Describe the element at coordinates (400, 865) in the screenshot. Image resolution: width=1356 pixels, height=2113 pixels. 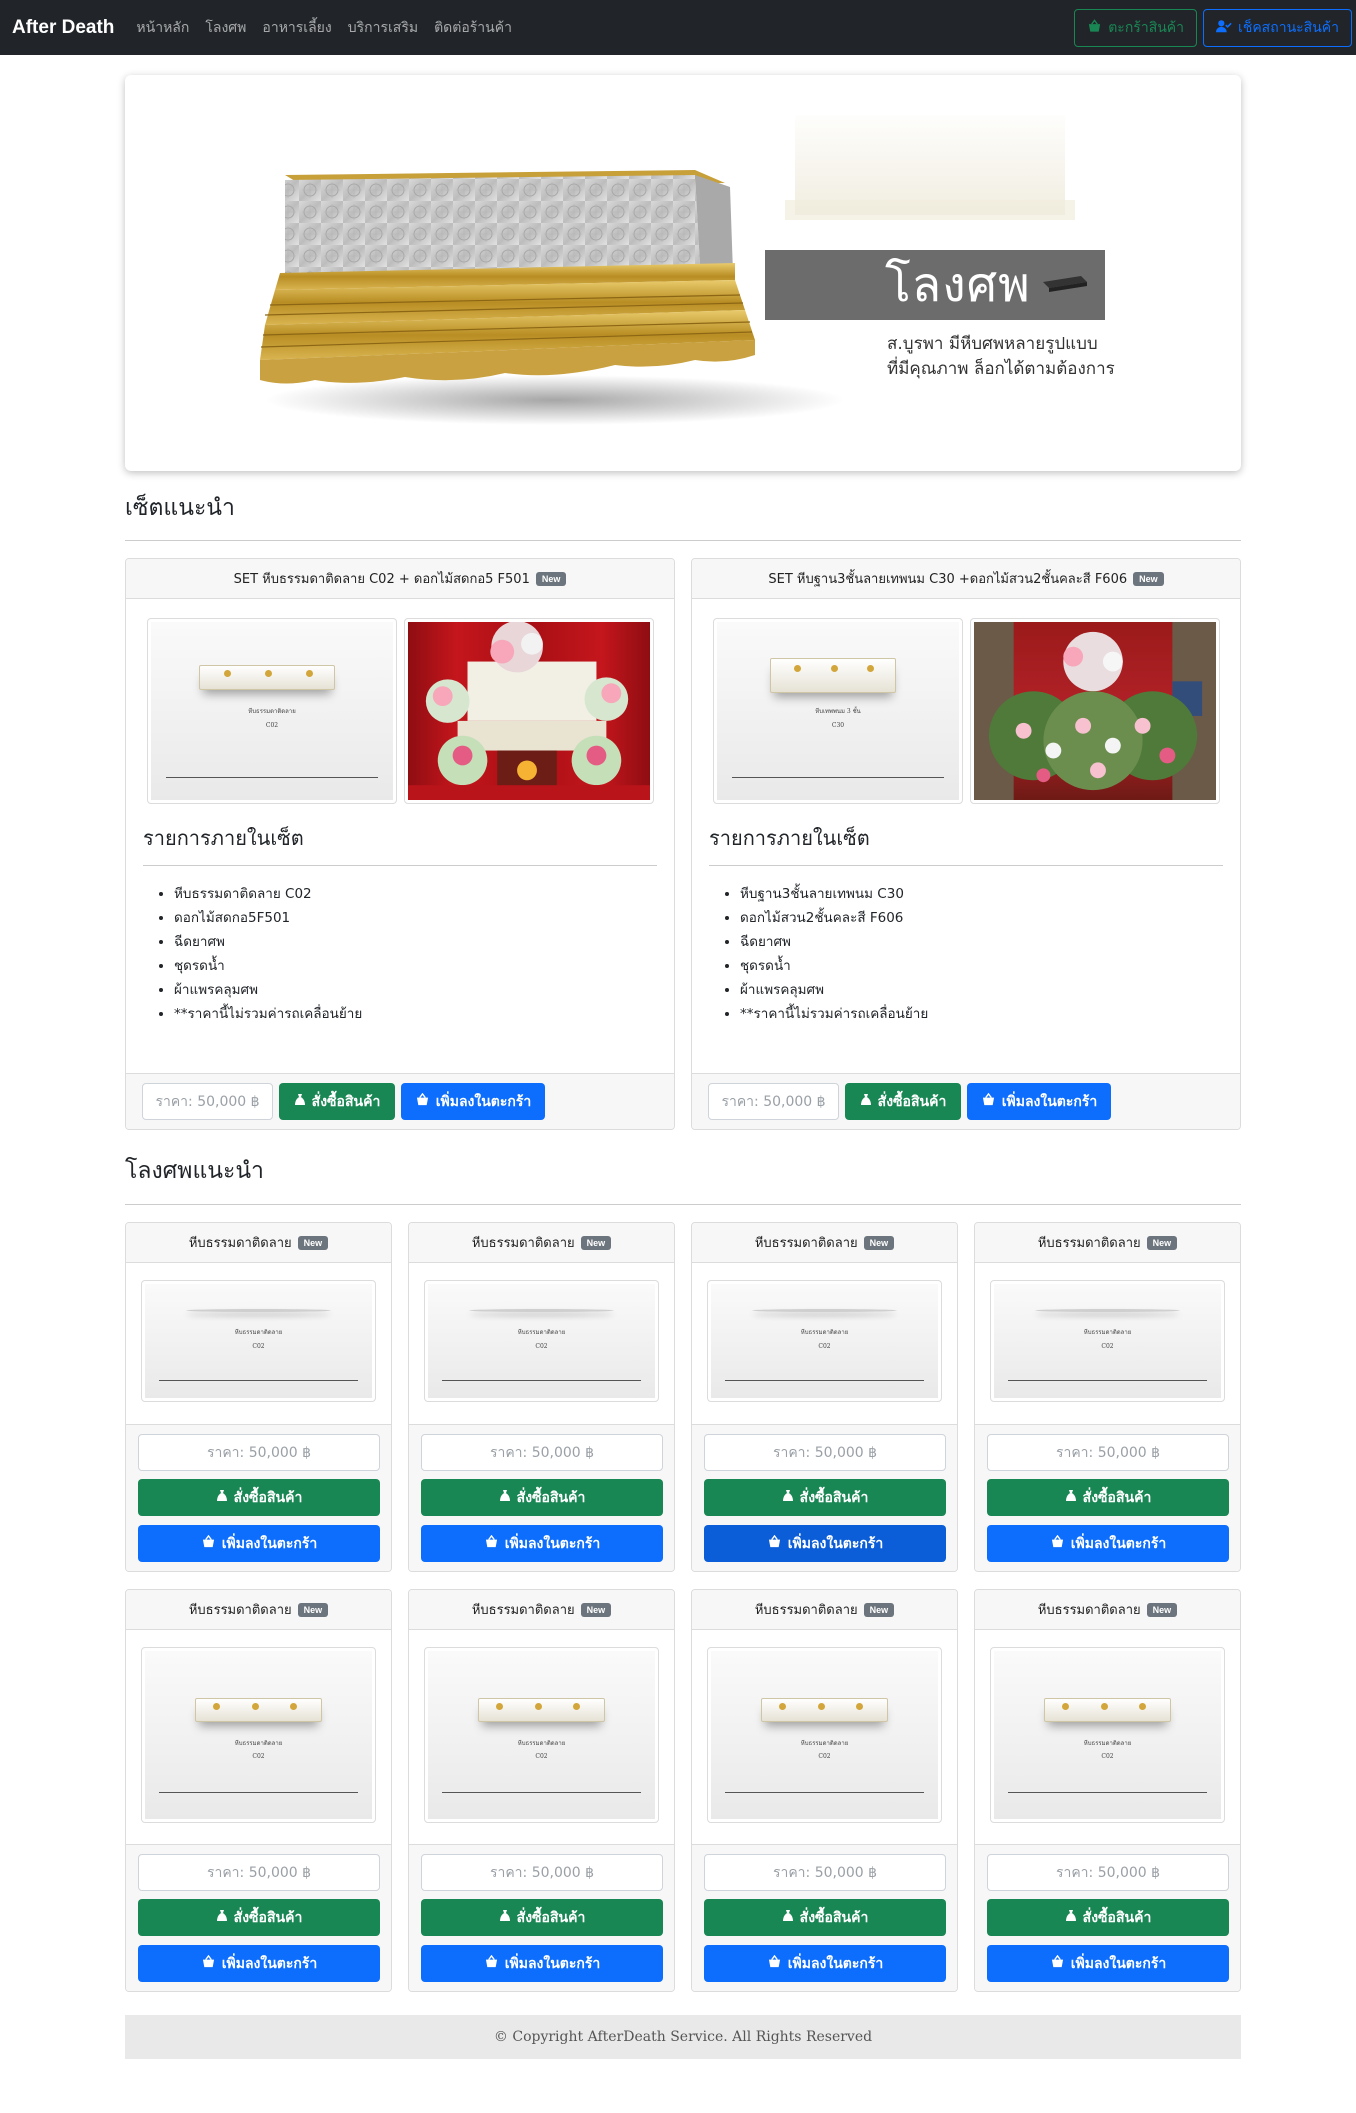
I see `set-items-divider` at that location.